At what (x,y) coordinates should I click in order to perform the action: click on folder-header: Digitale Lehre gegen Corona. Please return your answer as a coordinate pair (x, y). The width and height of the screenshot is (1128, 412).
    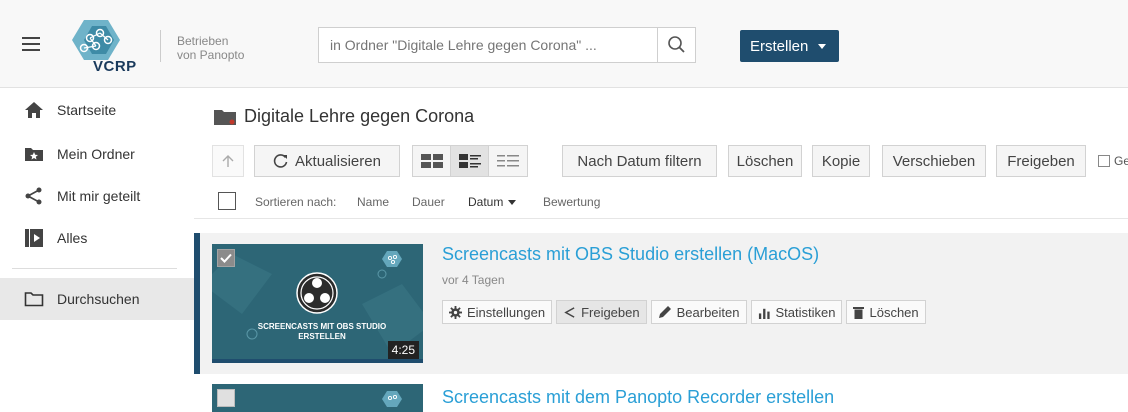
    Looking at the image, I should click on (344, 116).